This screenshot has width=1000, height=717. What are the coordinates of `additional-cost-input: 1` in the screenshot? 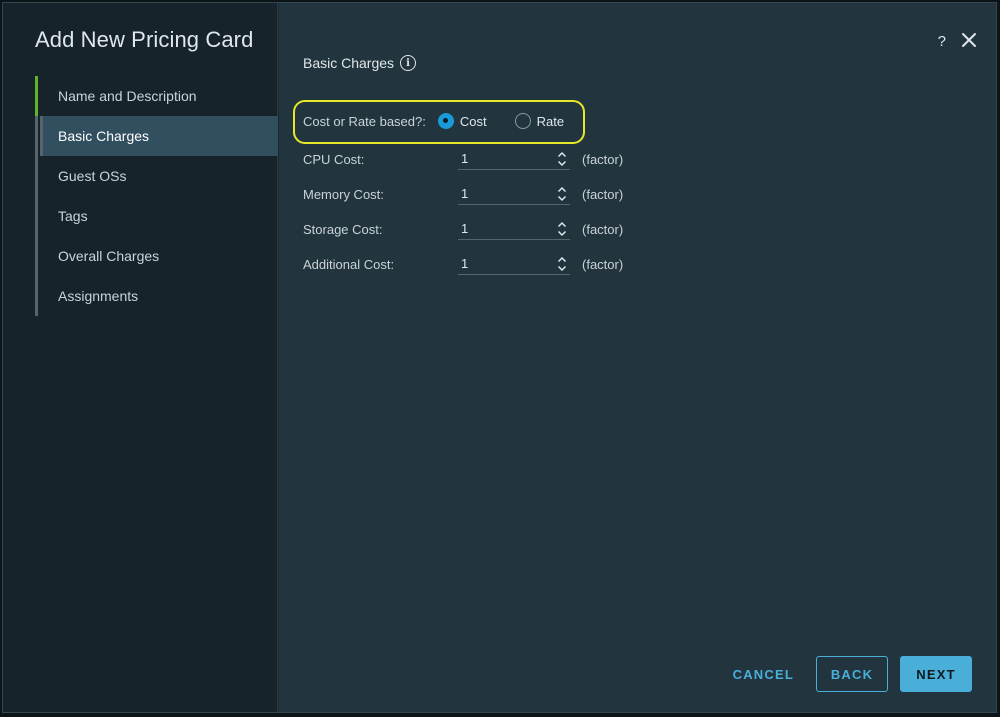 It's located at (514, 264).